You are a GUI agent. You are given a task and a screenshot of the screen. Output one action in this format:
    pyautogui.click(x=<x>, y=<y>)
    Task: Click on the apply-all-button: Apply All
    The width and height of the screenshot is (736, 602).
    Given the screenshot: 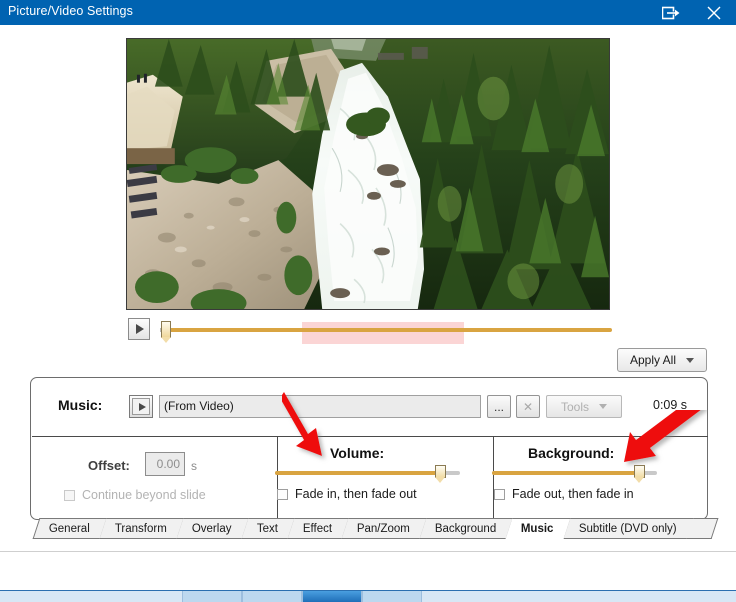 What is the action you would take?
    pyautogui.click(x=662, y=360)
    